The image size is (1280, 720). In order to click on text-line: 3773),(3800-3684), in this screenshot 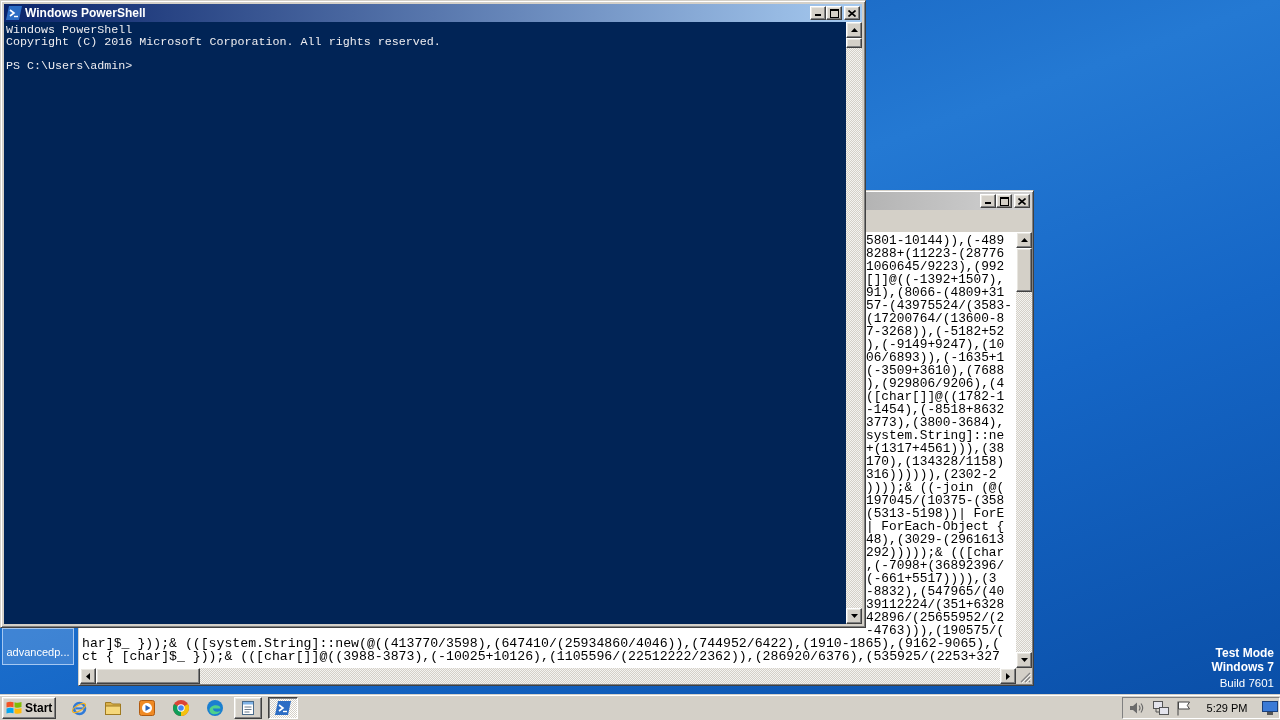, I will do `click(935, 422)`.